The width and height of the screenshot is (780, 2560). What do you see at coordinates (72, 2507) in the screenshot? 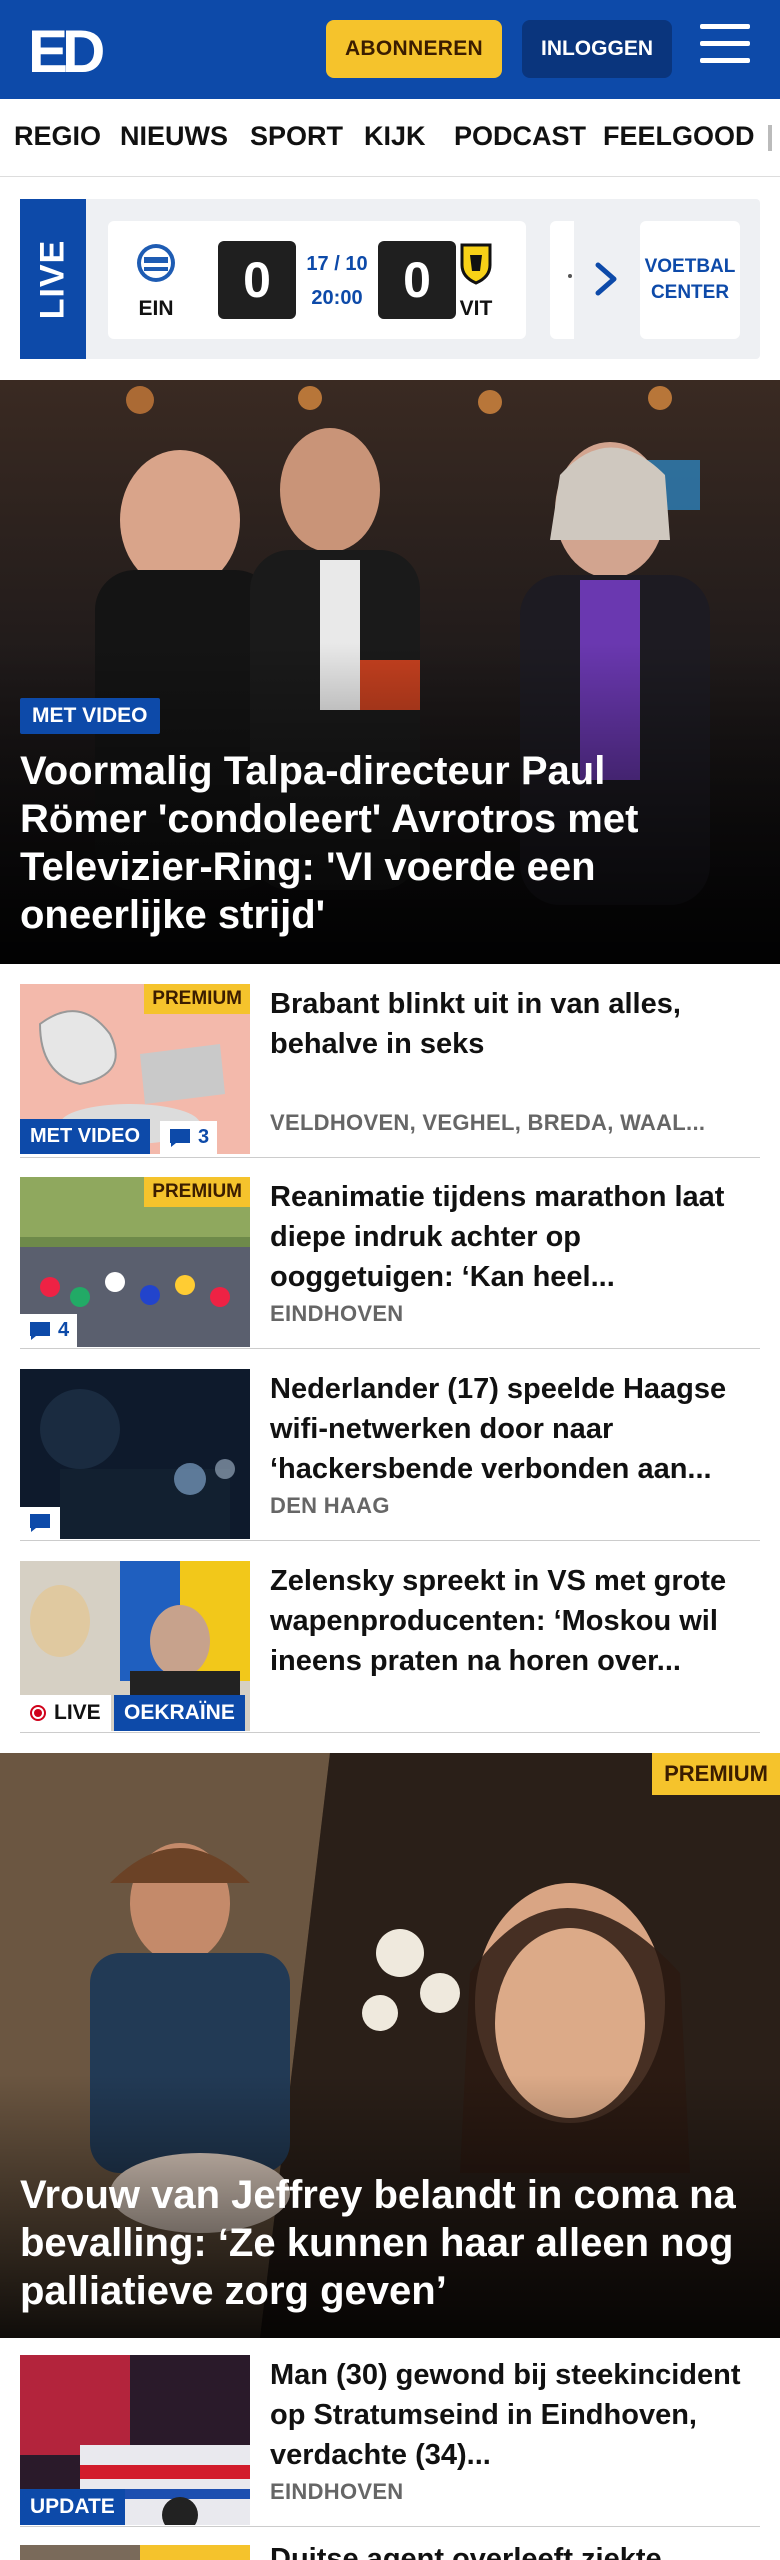
I see `update-badge: UPDATE` at bounding box center [72, 2507].